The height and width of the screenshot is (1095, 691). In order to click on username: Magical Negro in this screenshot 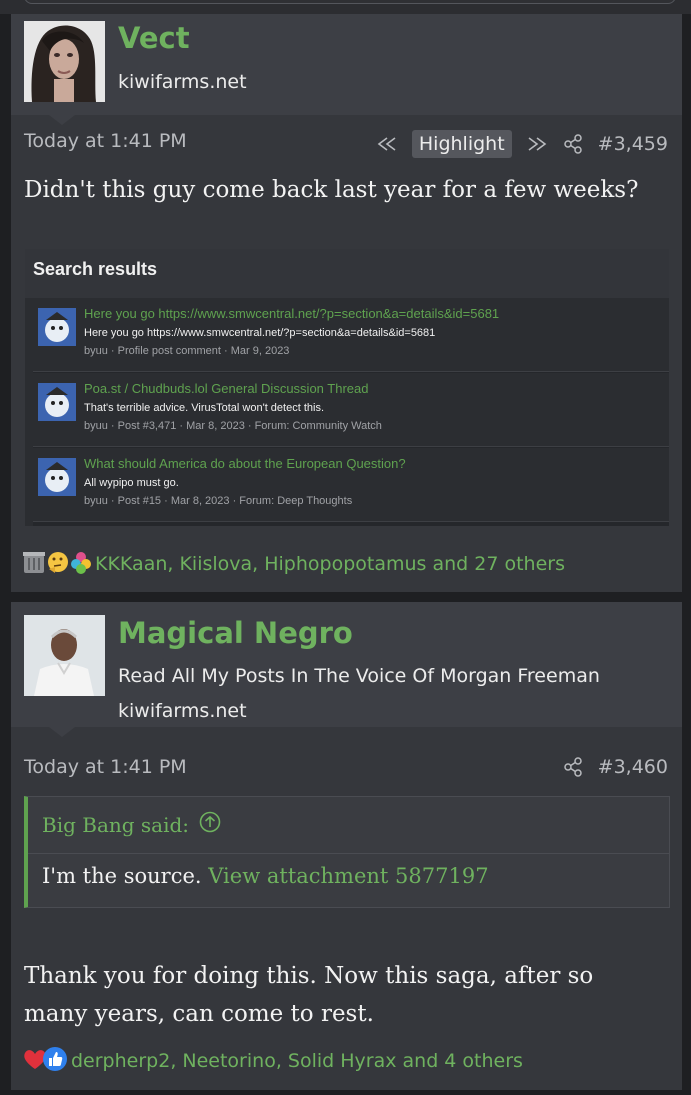, I will do `click(235, 633)`.